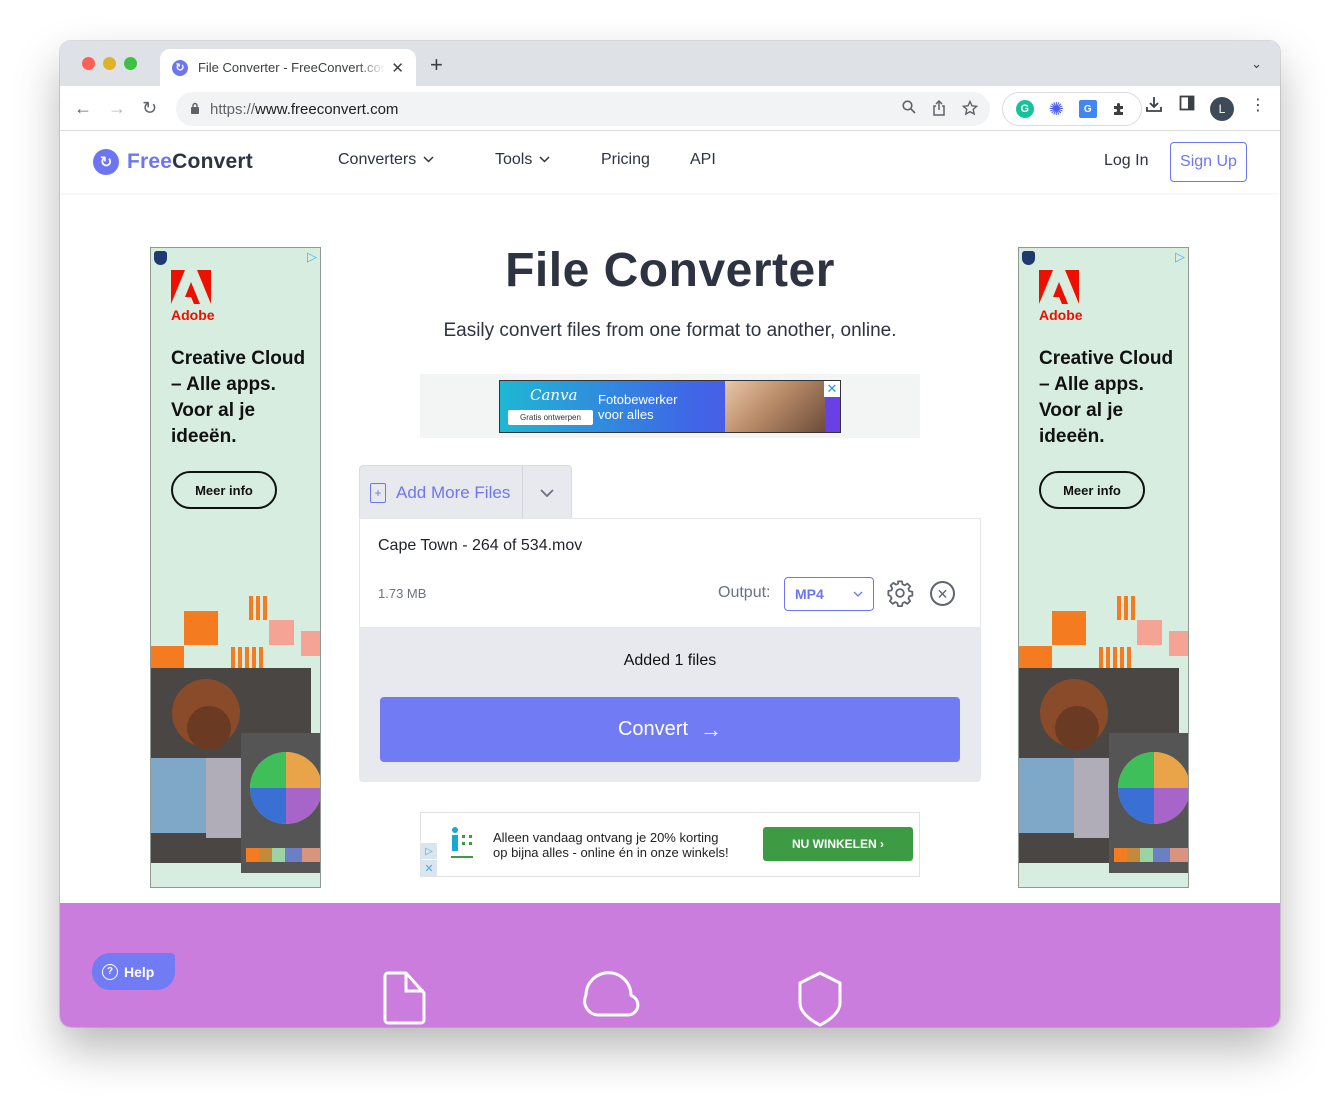 Image resolution: width=1340 pixels, height=1107 pixels. I want to click on add-files-bar: + Add More Files, so click(465, 492).